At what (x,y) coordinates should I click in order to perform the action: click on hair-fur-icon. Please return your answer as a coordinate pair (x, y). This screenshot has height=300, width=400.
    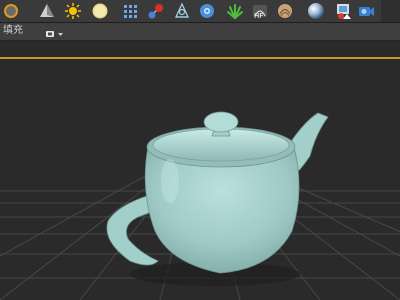
    Looking at the image, I should click on (285, 11).